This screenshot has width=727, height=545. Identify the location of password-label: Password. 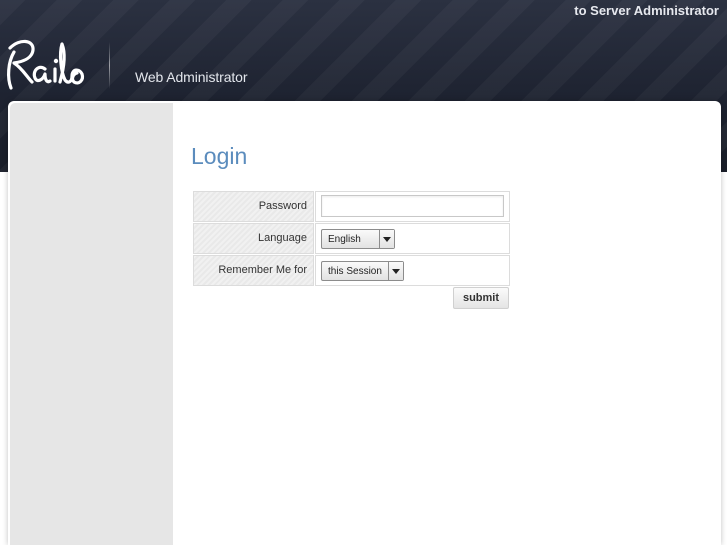
(282, 206).